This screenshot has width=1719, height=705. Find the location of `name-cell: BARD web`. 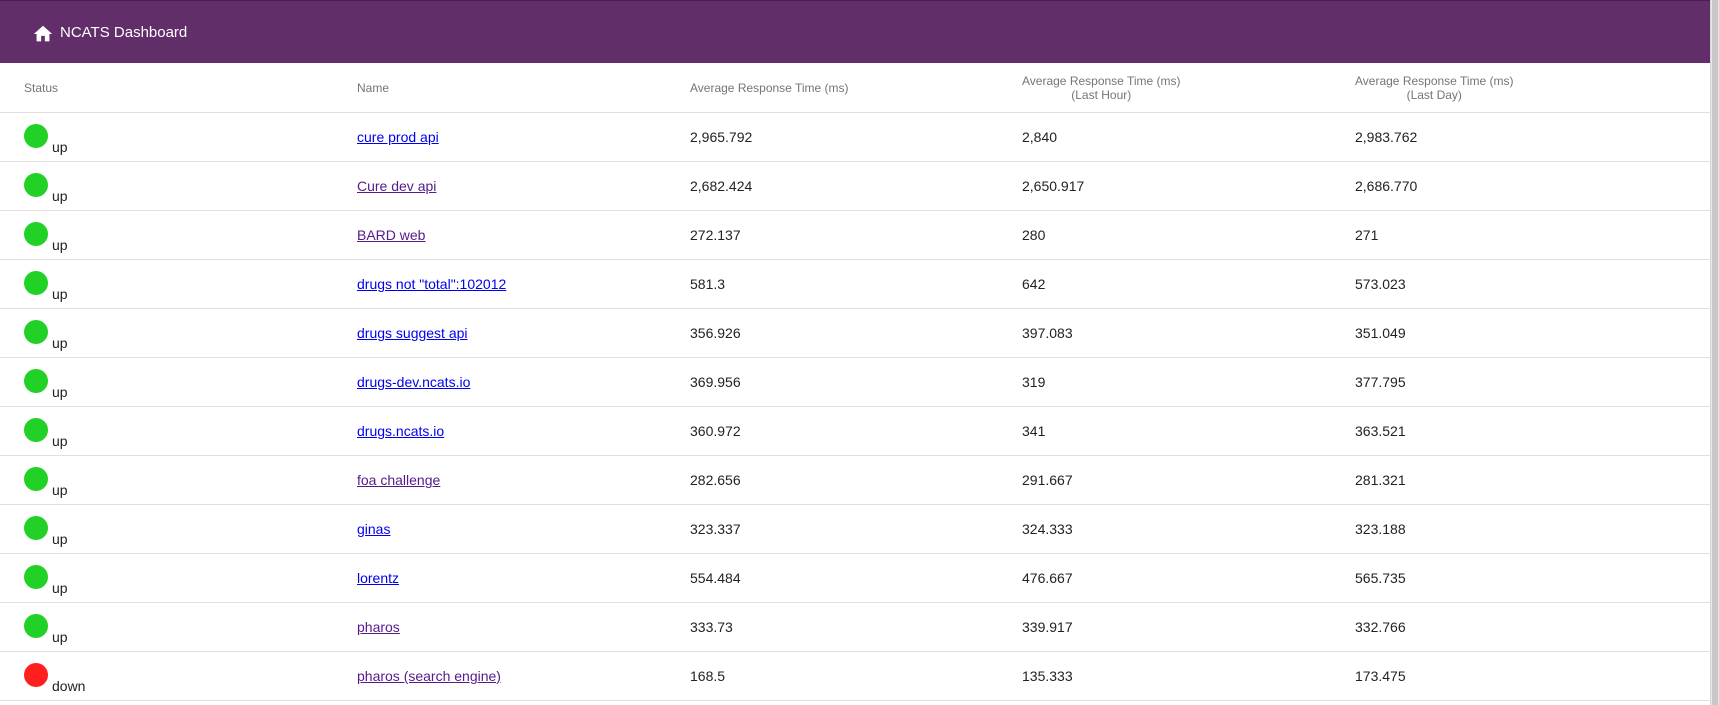

name-cell: BARD web is located at coordinates (391, 235).